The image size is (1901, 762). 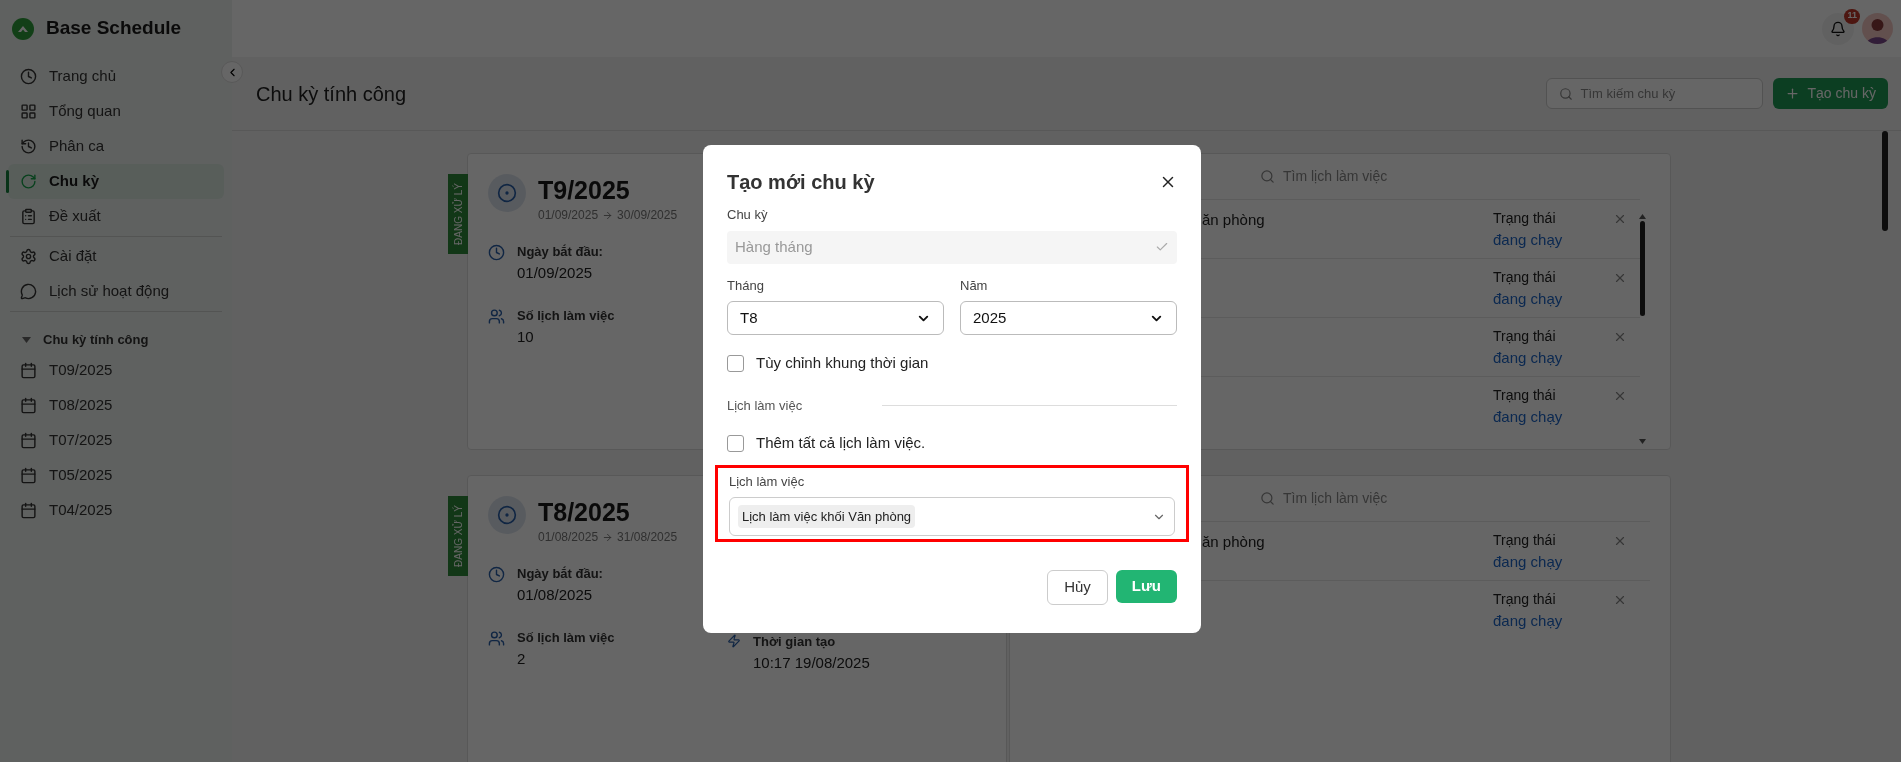 I want to click on sidebar-item: Phân ca, so click(x=116, y=146).